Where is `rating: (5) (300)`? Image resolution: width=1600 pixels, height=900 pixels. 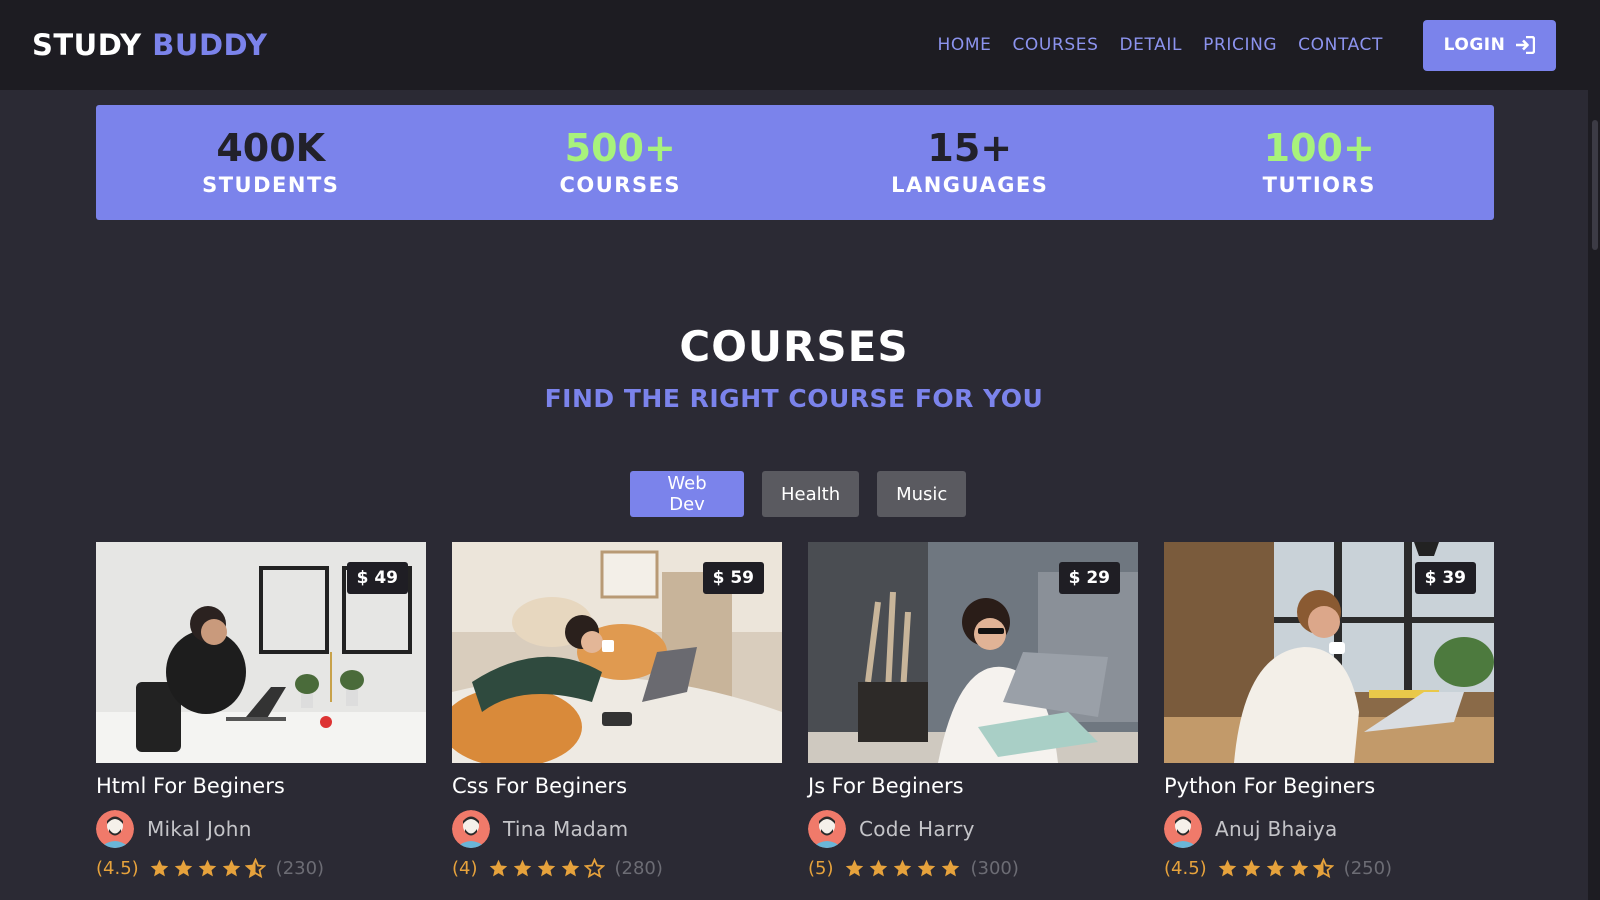
rating: (5) (300) is located at coordinates (973, 868).